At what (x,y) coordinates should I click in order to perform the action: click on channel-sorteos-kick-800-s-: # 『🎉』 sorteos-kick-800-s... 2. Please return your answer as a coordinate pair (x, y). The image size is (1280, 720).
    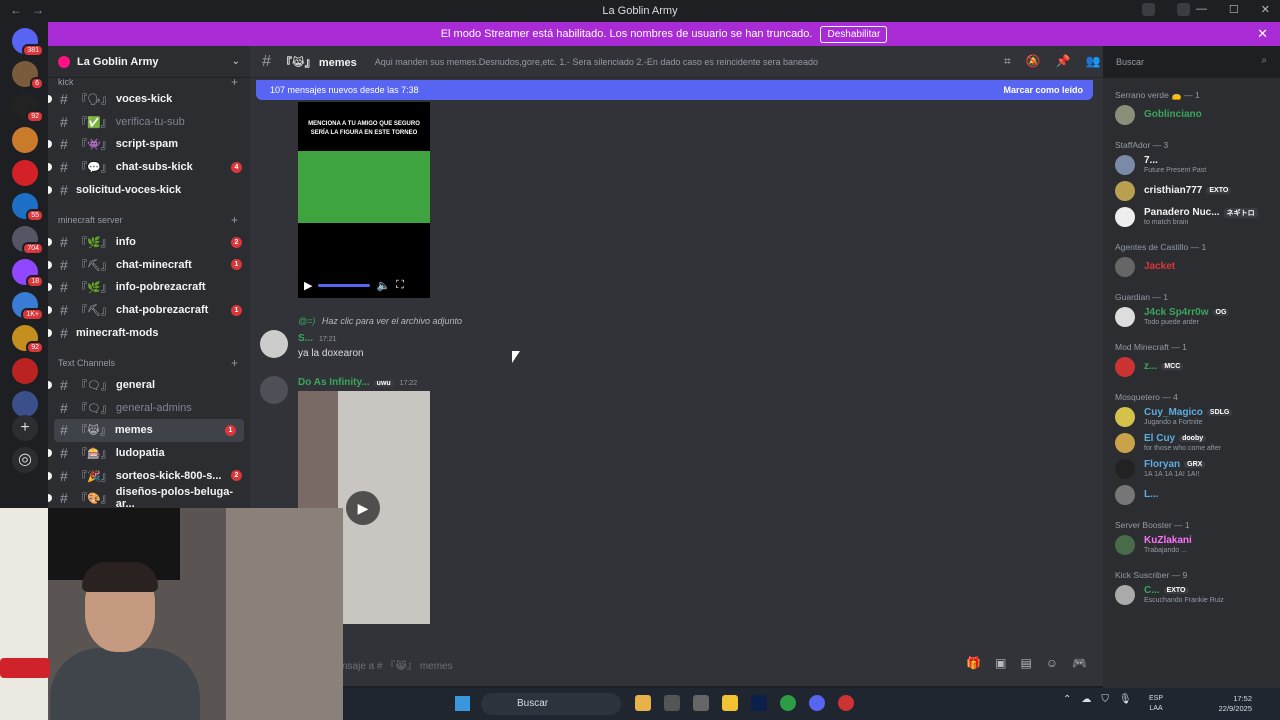
    Looking at the image, I should click on (149, 475).